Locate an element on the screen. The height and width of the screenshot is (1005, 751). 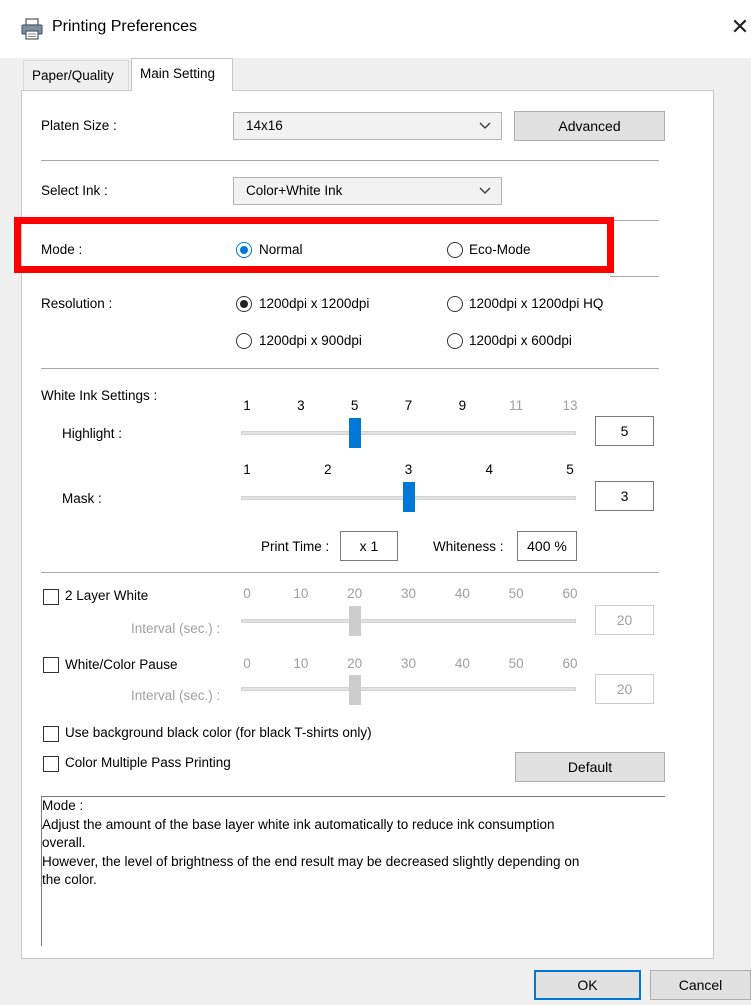
tab-main-setting: Main Setting is located at coordinates (182, 74).